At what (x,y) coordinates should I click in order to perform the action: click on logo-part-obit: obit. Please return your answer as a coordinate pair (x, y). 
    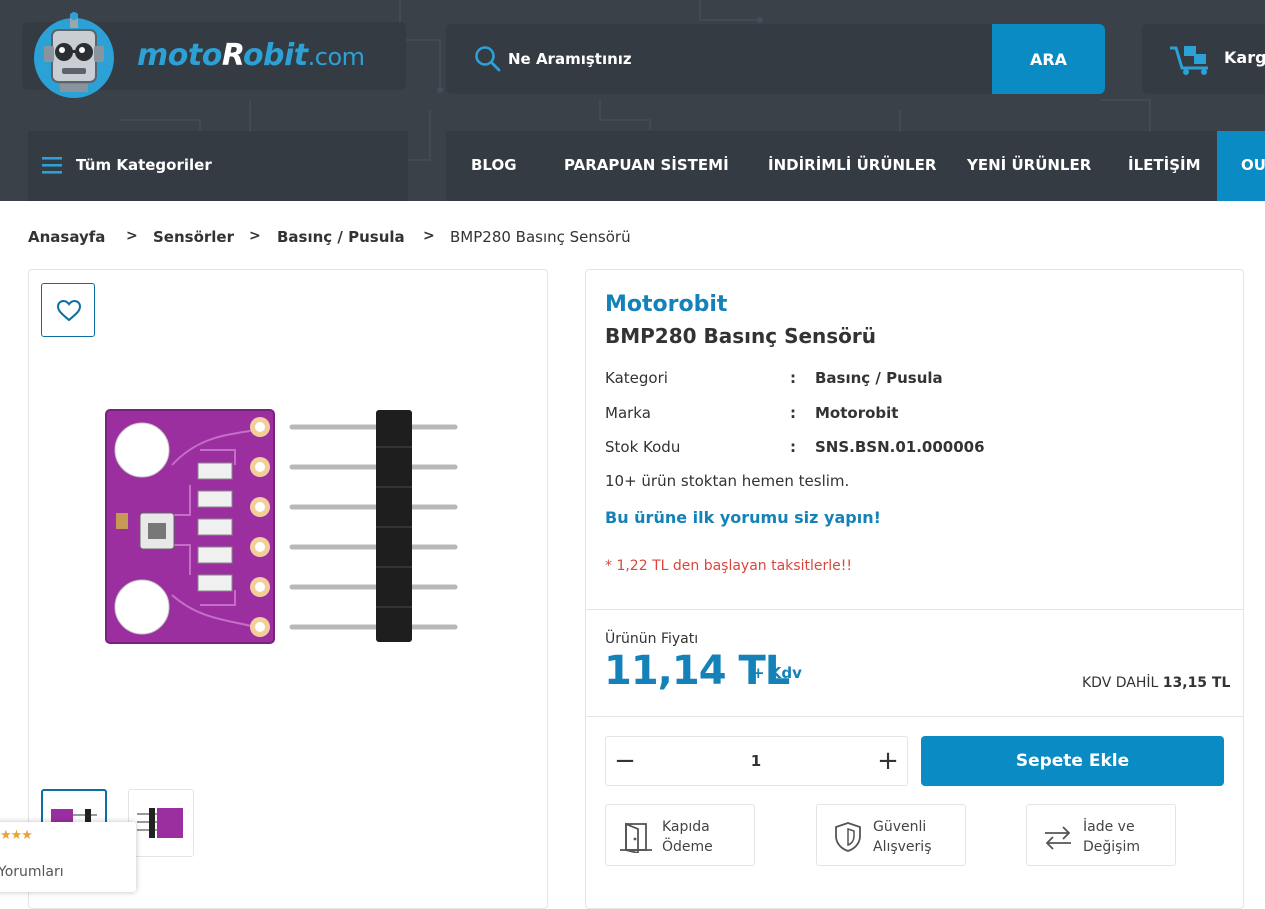
    Looking at the image, I should click on (275, 55).